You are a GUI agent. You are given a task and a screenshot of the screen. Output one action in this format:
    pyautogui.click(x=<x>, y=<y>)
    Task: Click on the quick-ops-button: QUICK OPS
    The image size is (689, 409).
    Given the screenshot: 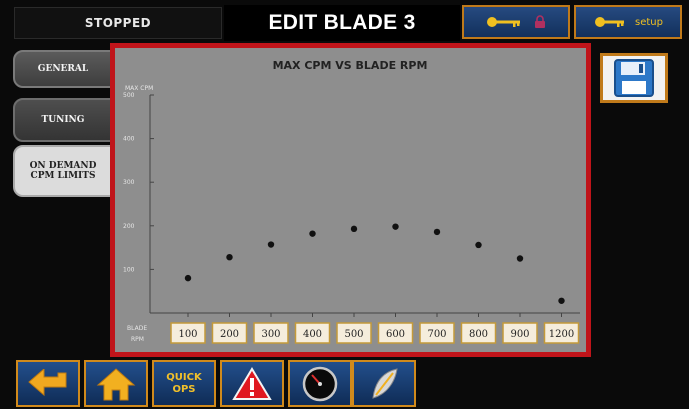 What is the action you would take?
    pyautogui.click(x=184, y=383)
    